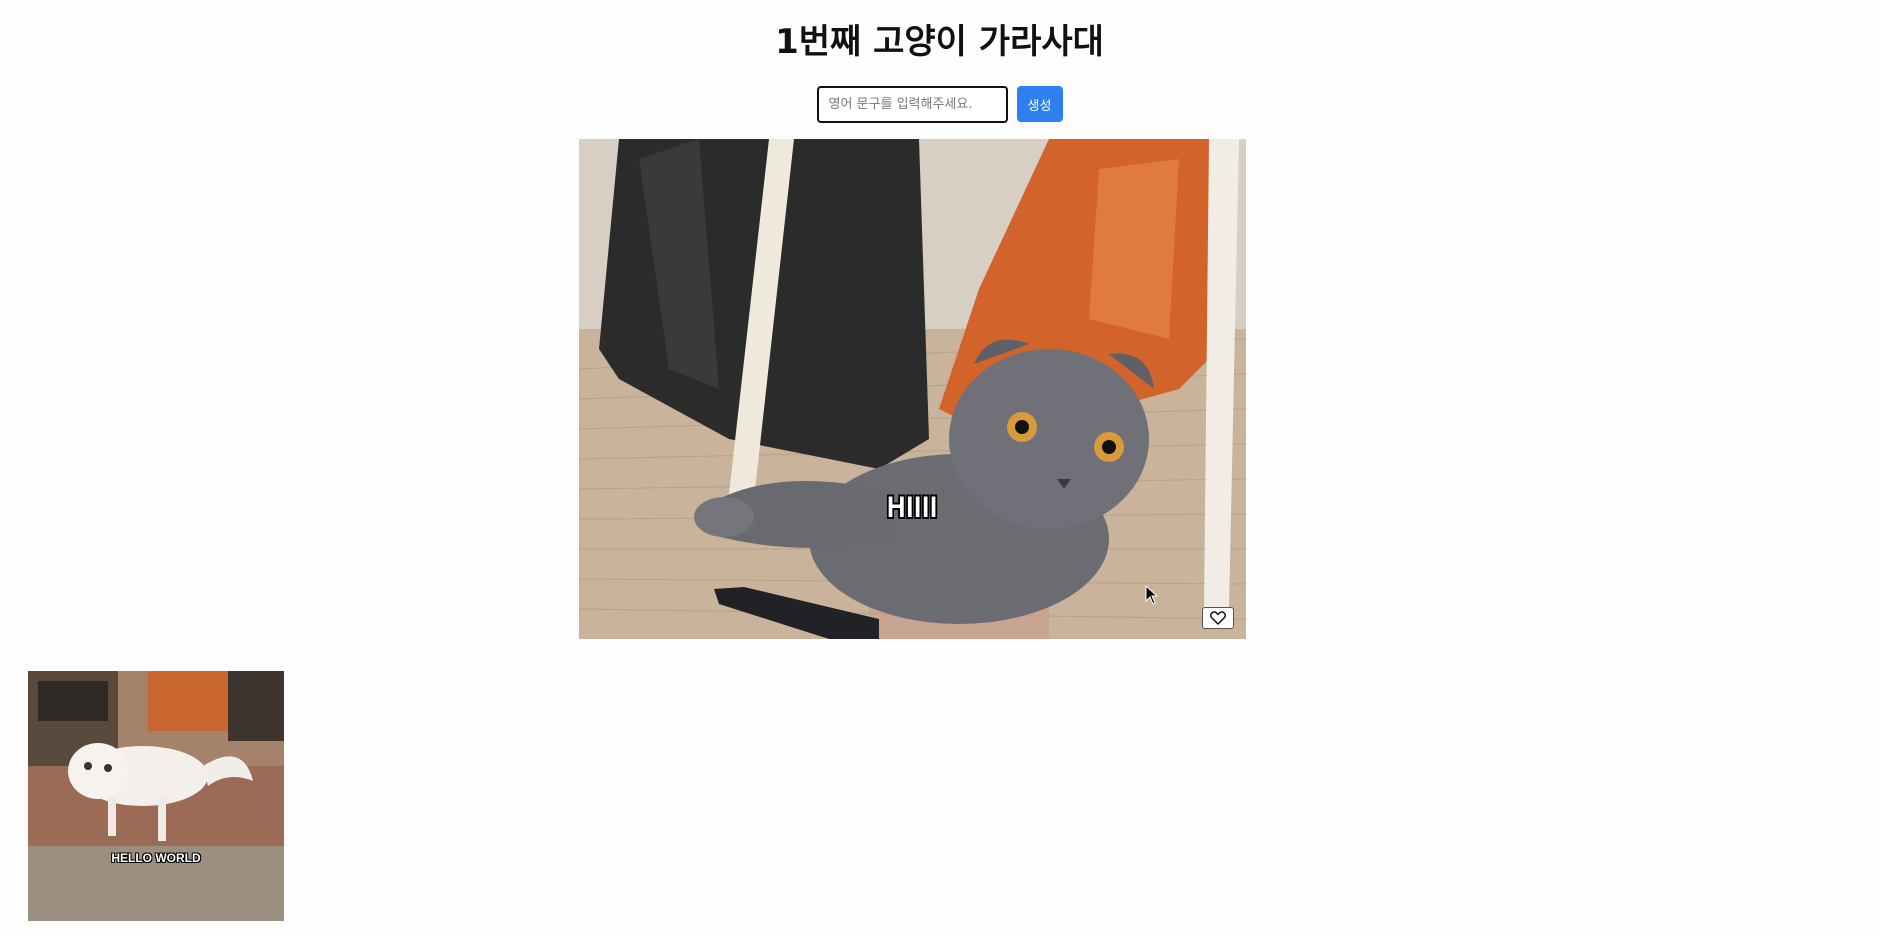 The image size is (1879, 935). What do you see at coordinates (156, 858) in the screenshot?
I see `gallery-item-caption: HELLO WORLD` at bounding box center [156, 858].